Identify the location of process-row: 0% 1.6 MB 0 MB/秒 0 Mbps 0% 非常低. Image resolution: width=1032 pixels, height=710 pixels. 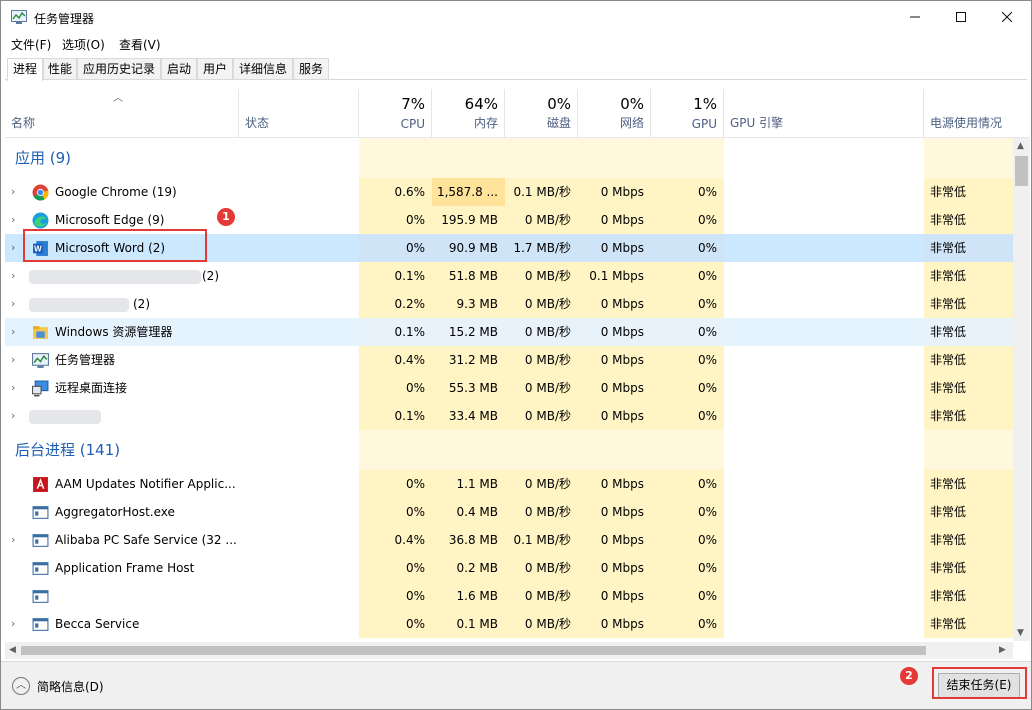
(509, 596).